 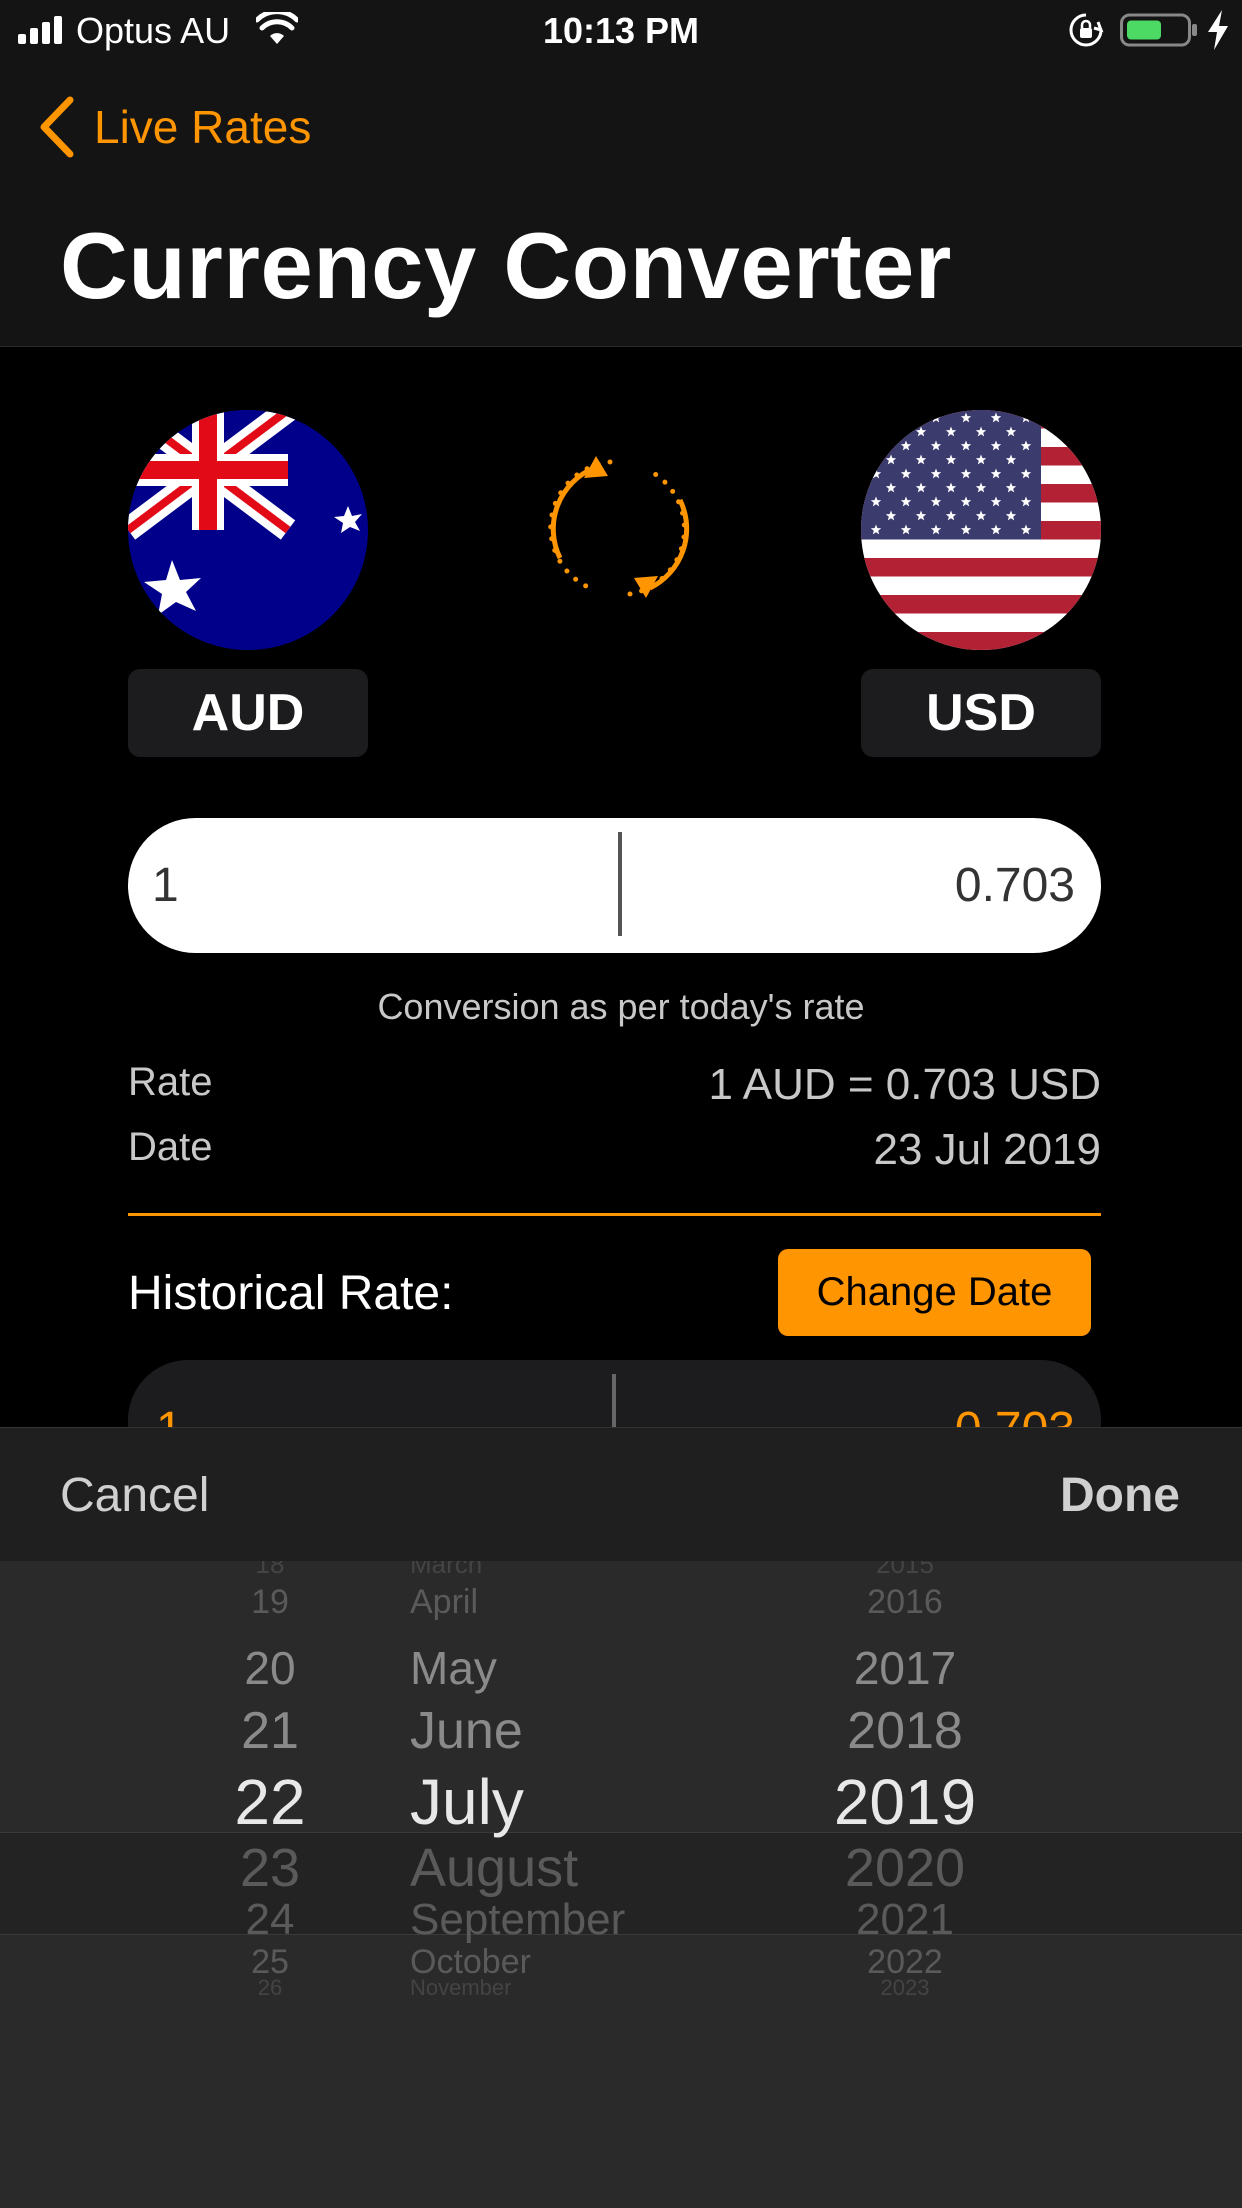 What do you see at coordinates (610, 1731) in the screenshot?
I see `month-option: June` at bounding box center [610, 1731].